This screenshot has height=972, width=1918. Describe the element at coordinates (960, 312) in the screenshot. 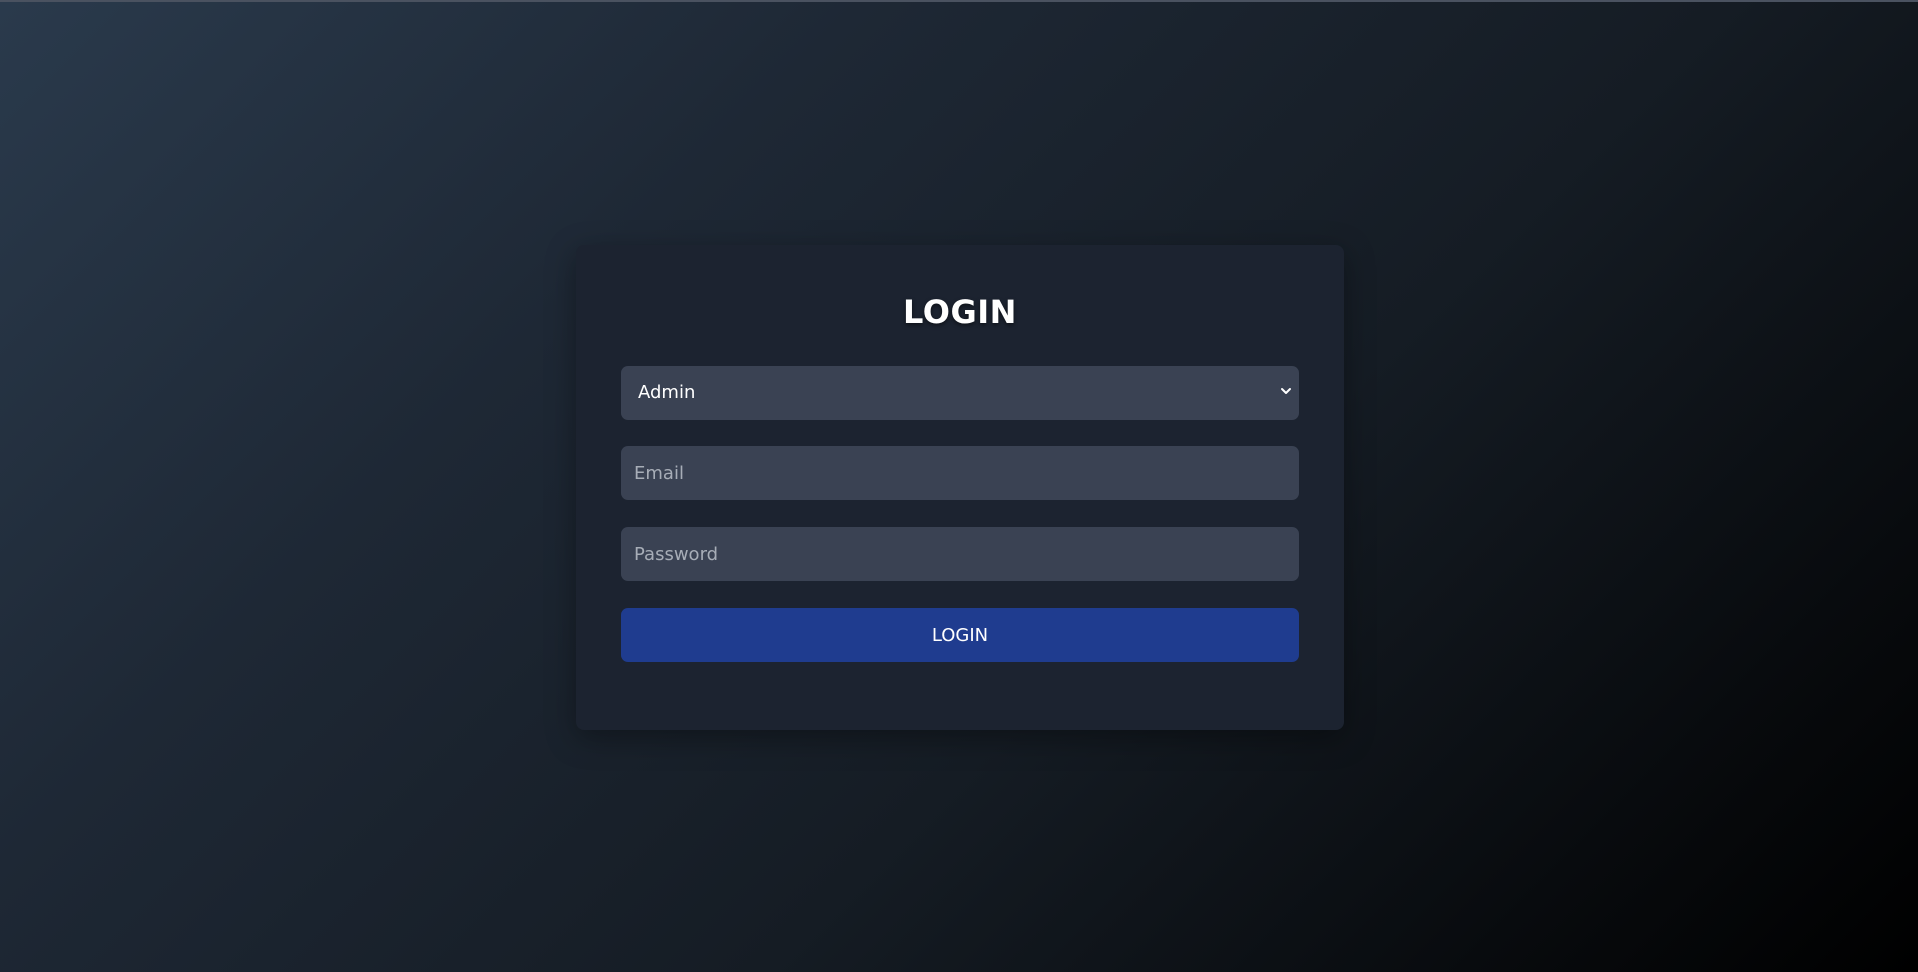

I see `login-title: LOGIN` at that location.